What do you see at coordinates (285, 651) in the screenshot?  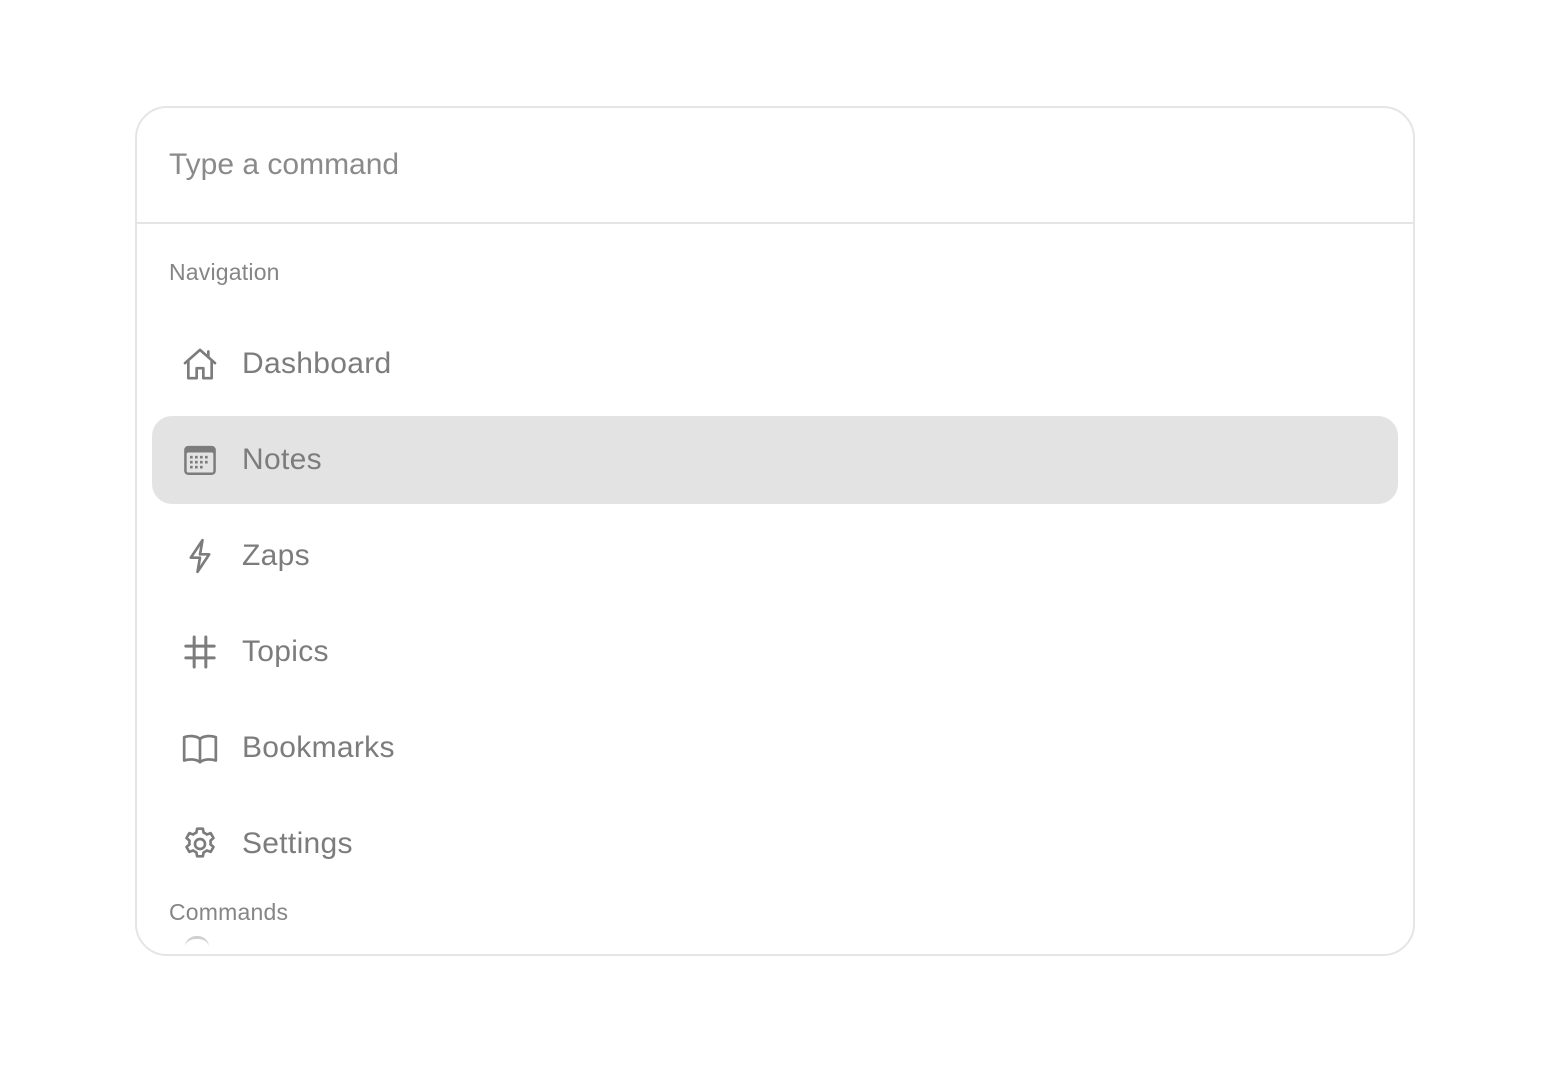 I see `nav-item-label: Topics` at bounding box center [285, 651].